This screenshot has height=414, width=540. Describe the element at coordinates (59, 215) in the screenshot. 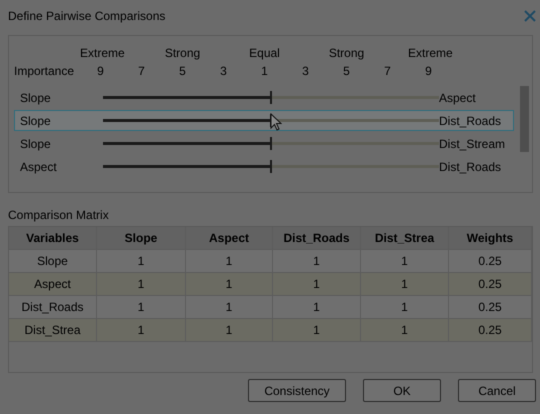

I see `section-title: Comparison Matrix` at that location.